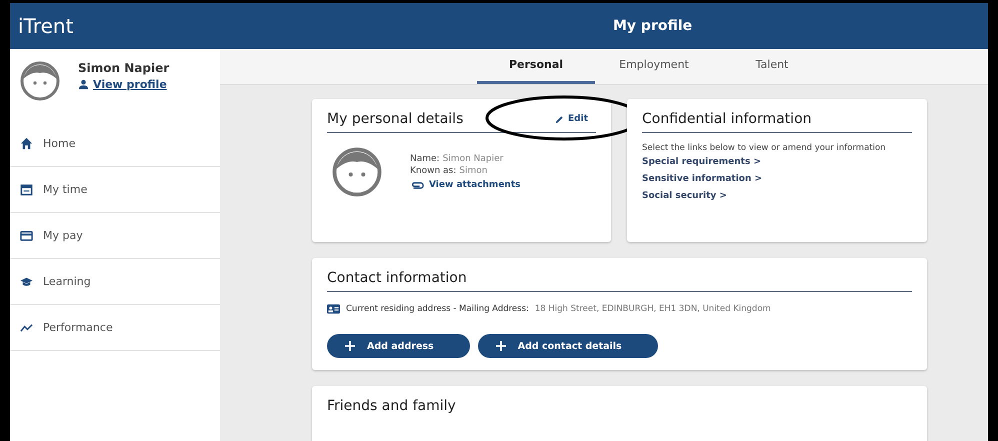  What do you see at coordinates (777, 196) in the screenshot?
I see `confidential-link: Social security >` at bounding box center [777, 196].